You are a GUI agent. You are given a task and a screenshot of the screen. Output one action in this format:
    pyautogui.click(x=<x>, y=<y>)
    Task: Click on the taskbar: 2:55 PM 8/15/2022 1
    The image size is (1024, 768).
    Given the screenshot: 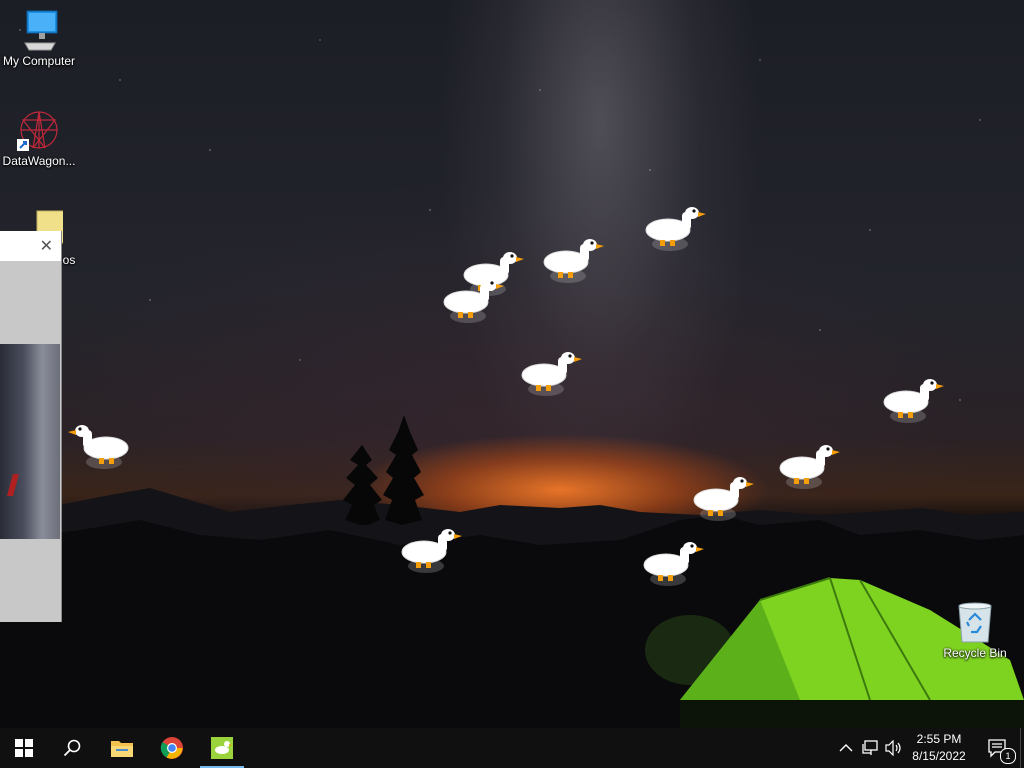 What is the action you would take?
    pyautogui.click(x=512, y=748)
    